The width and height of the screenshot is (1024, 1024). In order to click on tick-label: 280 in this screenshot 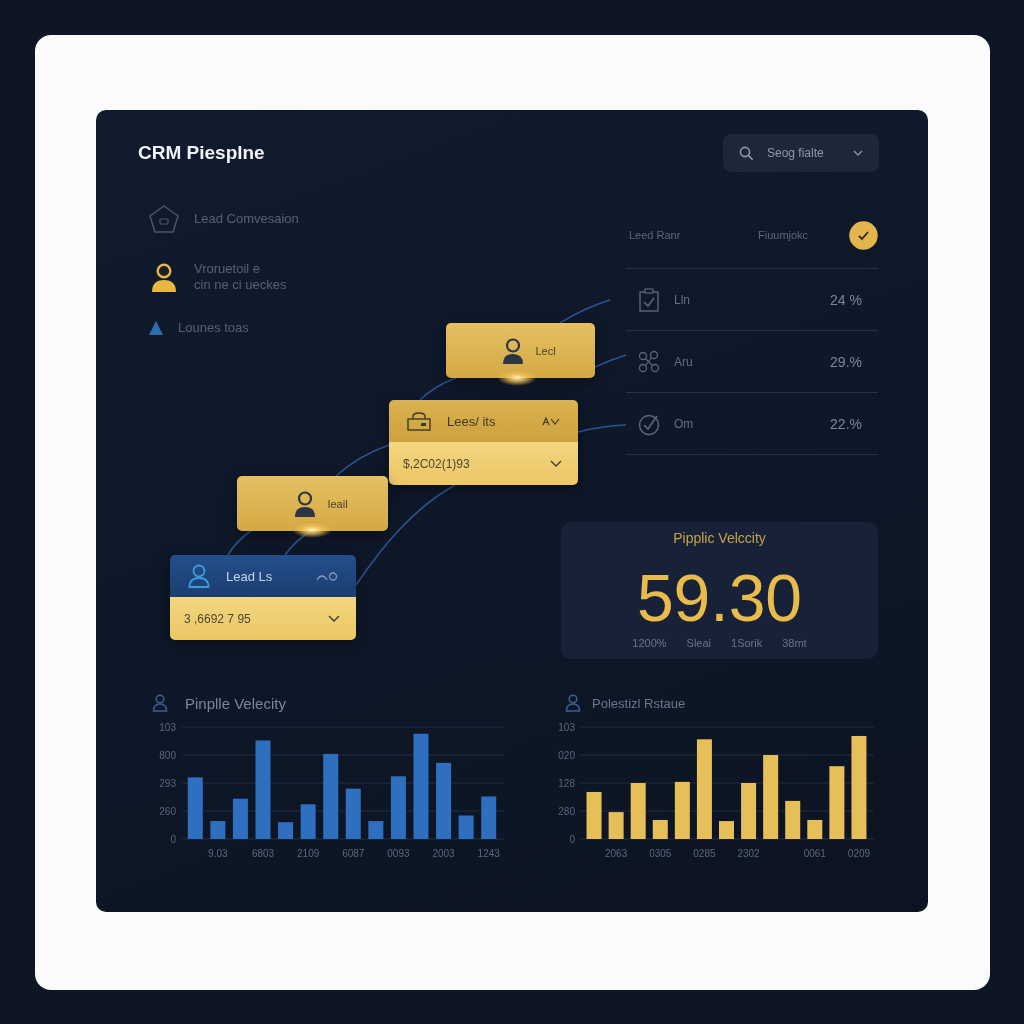, I will do `click(566, 811)`.